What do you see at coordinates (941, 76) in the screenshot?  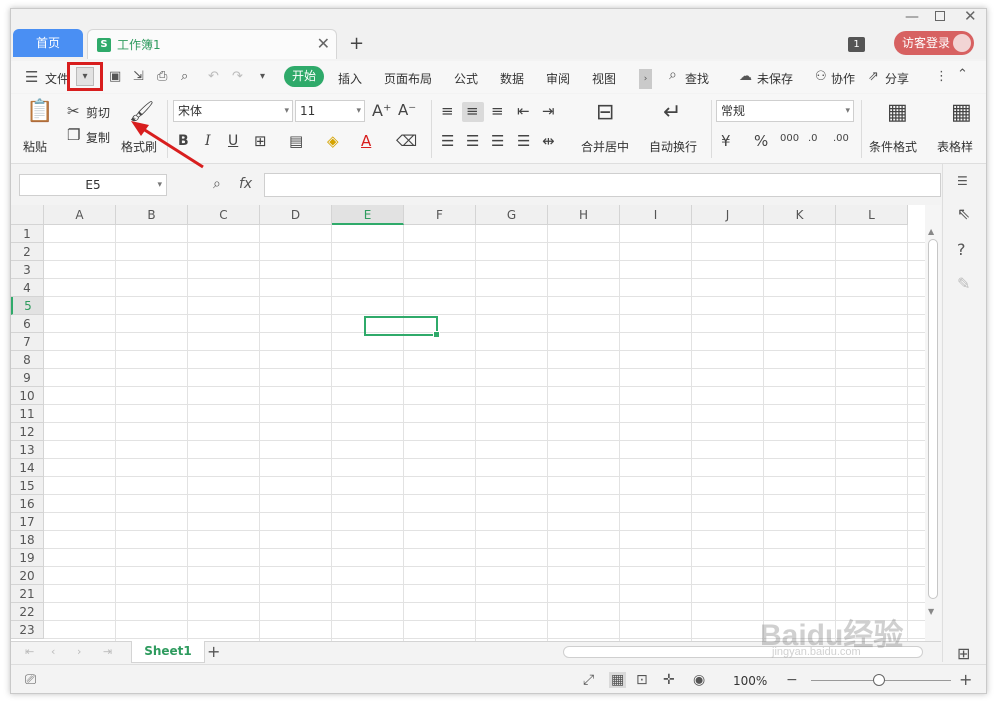 I see `more-options-icon: ⋮` at bounding box center [941, 76].